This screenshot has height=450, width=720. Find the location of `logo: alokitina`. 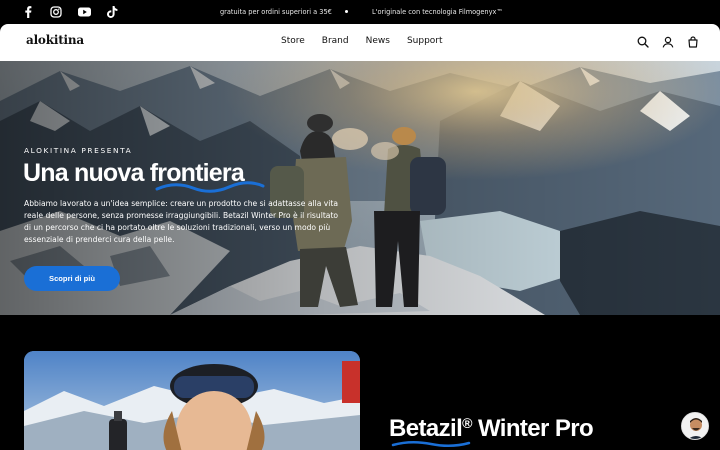

logo: alokitina is located at coordinates (55, 40).